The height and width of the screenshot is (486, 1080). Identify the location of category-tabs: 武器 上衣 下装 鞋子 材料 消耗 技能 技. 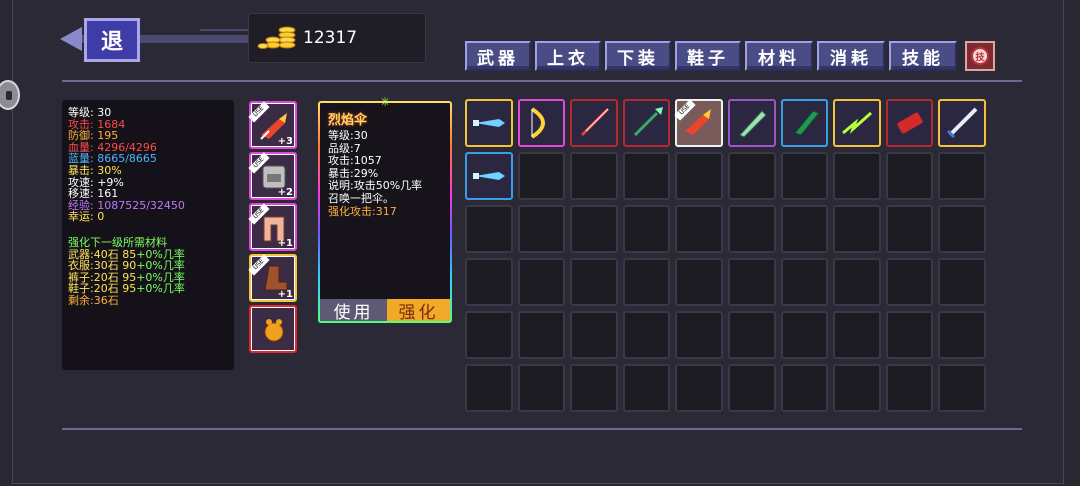
(730, 57).